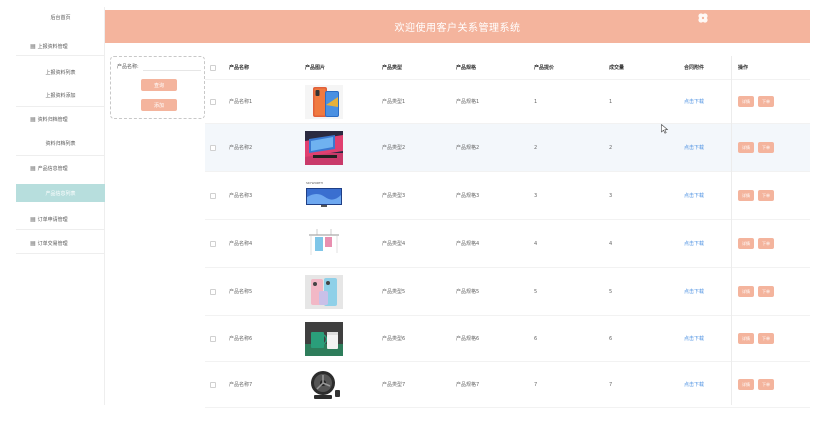 The image size is (822, 425). I want to click on search-panel: 产品名称: 查询 添加, so click(157, 87).